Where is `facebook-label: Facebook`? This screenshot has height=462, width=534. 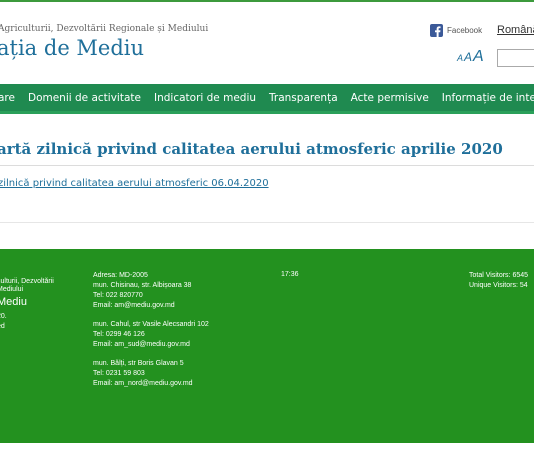
facebook-label: Facebook is located at coordinates (465, 30).